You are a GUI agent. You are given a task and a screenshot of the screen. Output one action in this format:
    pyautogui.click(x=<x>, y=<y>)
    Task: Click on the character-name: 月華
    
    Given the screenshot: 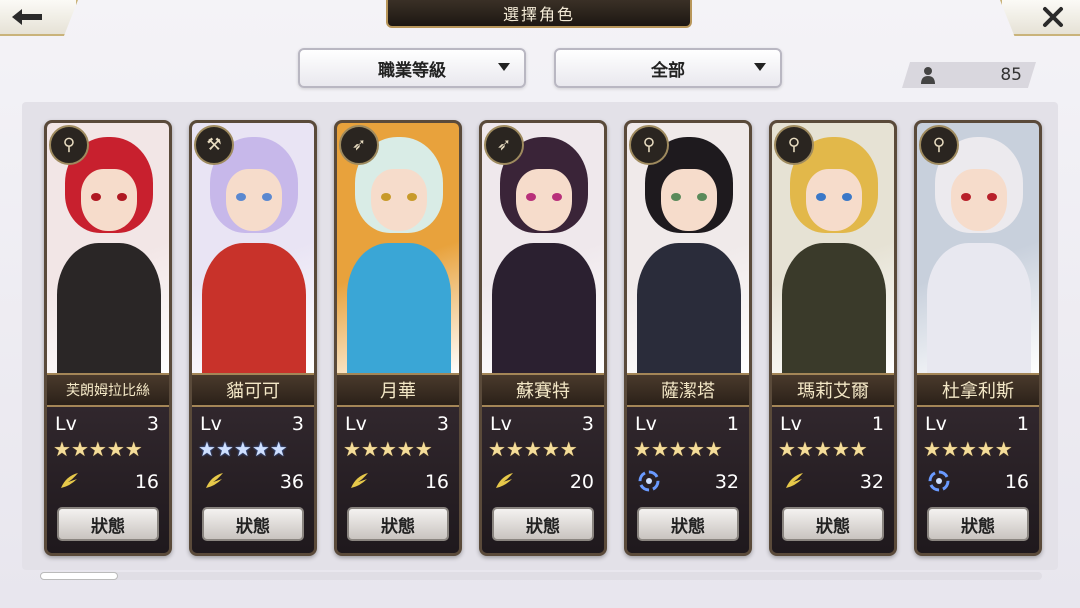 What is the action you would take?
    pyautogui.click(x=398, y=391)
    